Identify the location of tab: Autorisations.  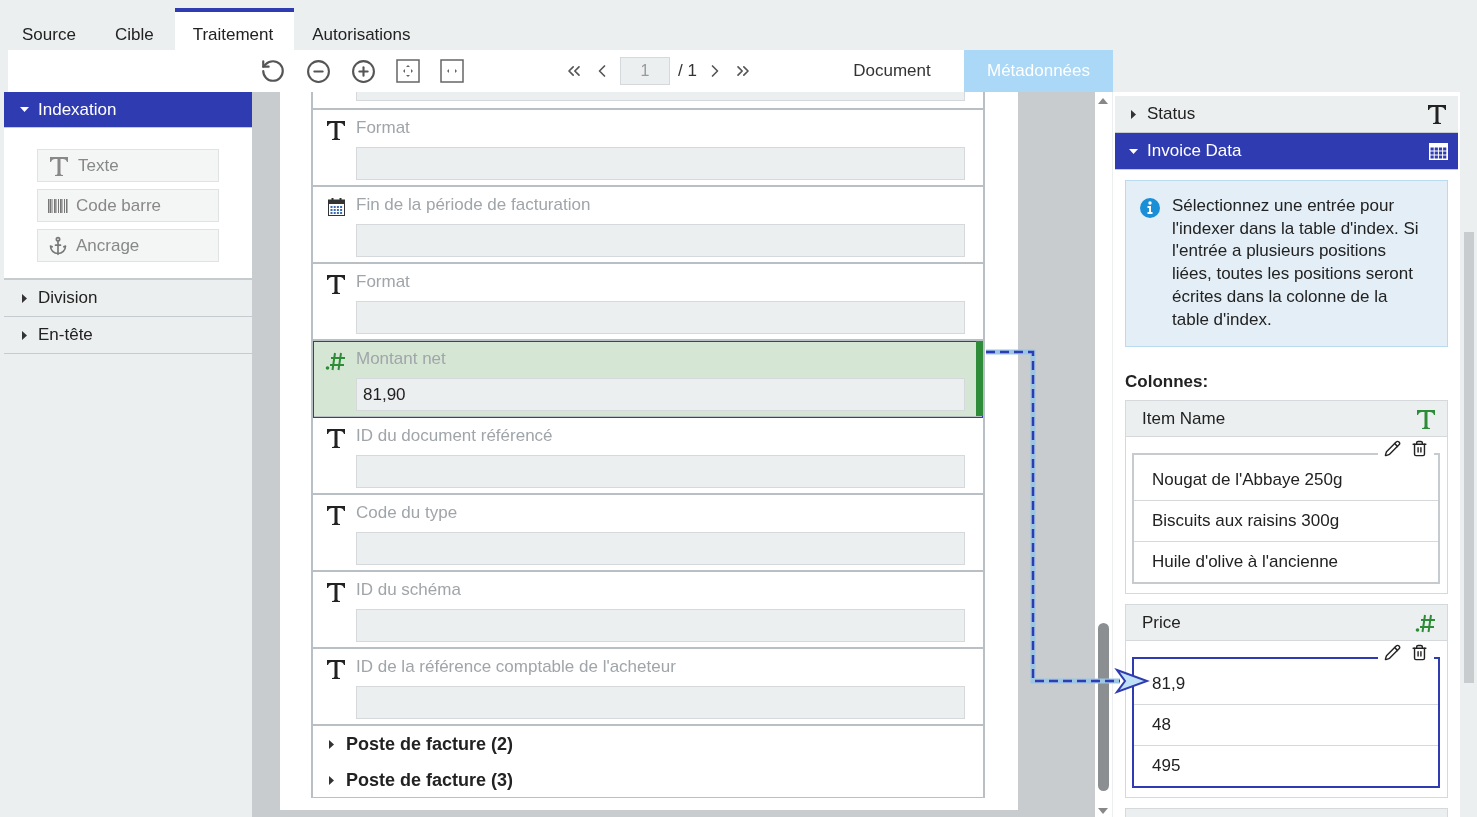
(363, 29).